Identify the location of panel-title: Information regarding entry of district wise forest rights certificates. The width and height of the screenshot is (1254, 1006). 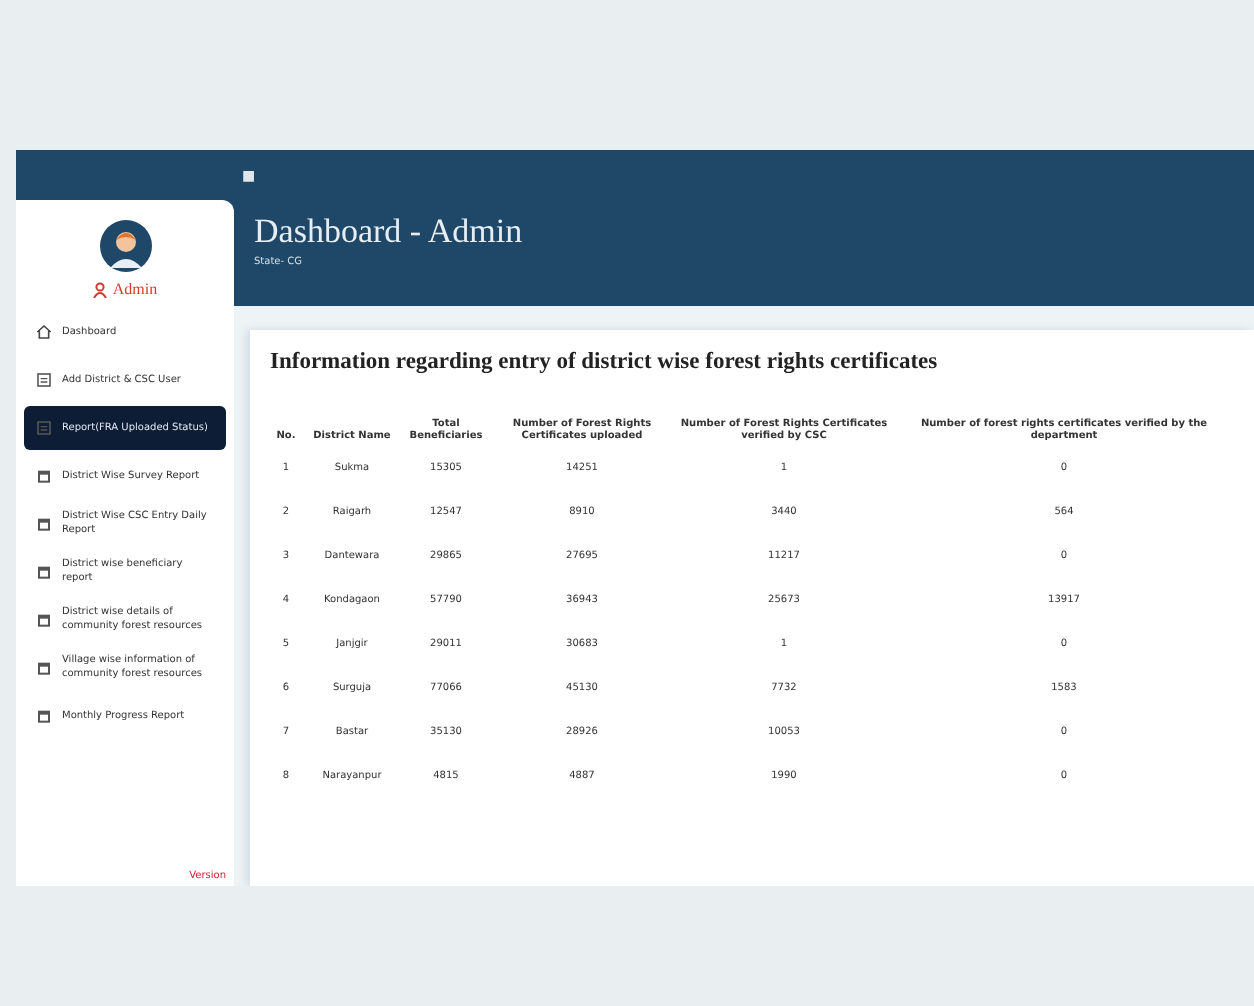
(605, 362).